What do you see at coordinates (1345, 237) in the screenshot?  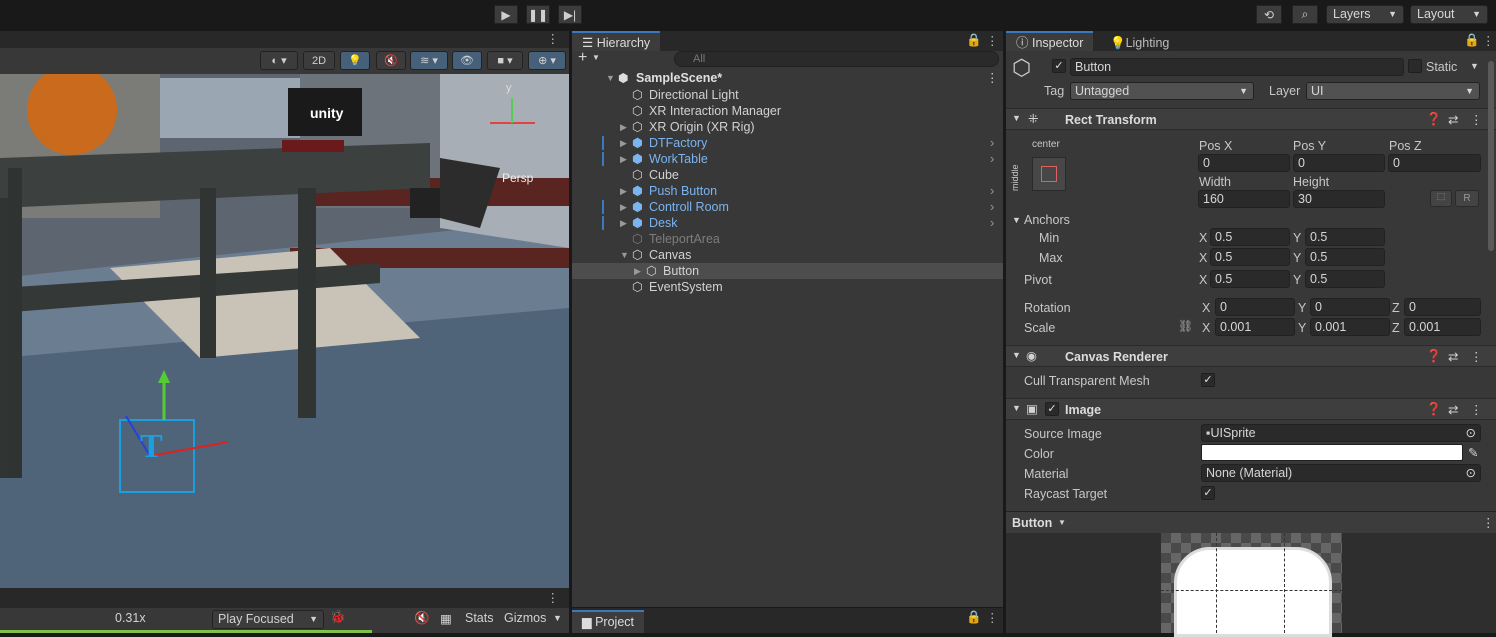 I see `min-y-field: 0.5` at bounding box center [1345, 237].